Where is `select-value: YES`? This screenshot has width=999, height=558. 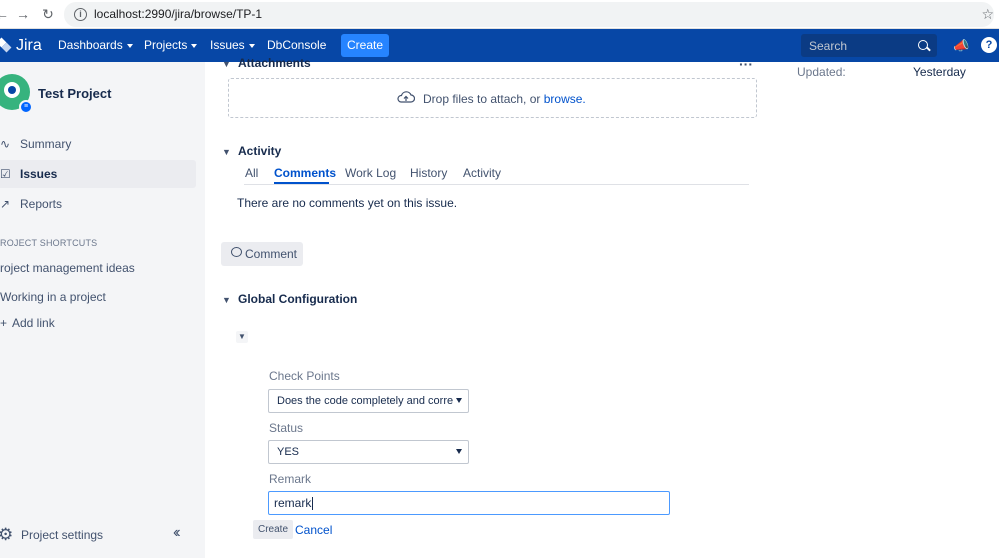 select-value: YES is located at coordinates (288, 452).